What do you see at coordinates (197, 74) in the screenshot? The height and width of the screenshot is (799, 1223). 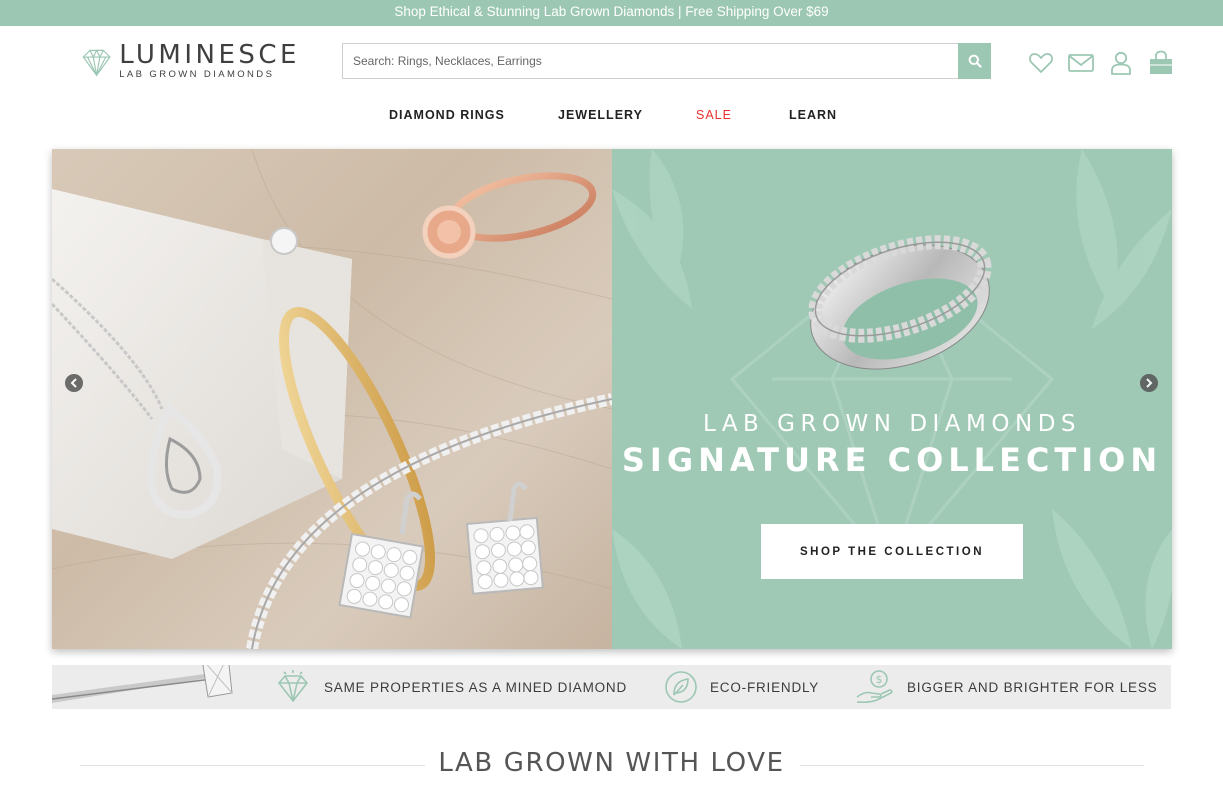 I see `brand-tagline: LAB GROWN DIAMONDS` at bounding box center [197, 74].